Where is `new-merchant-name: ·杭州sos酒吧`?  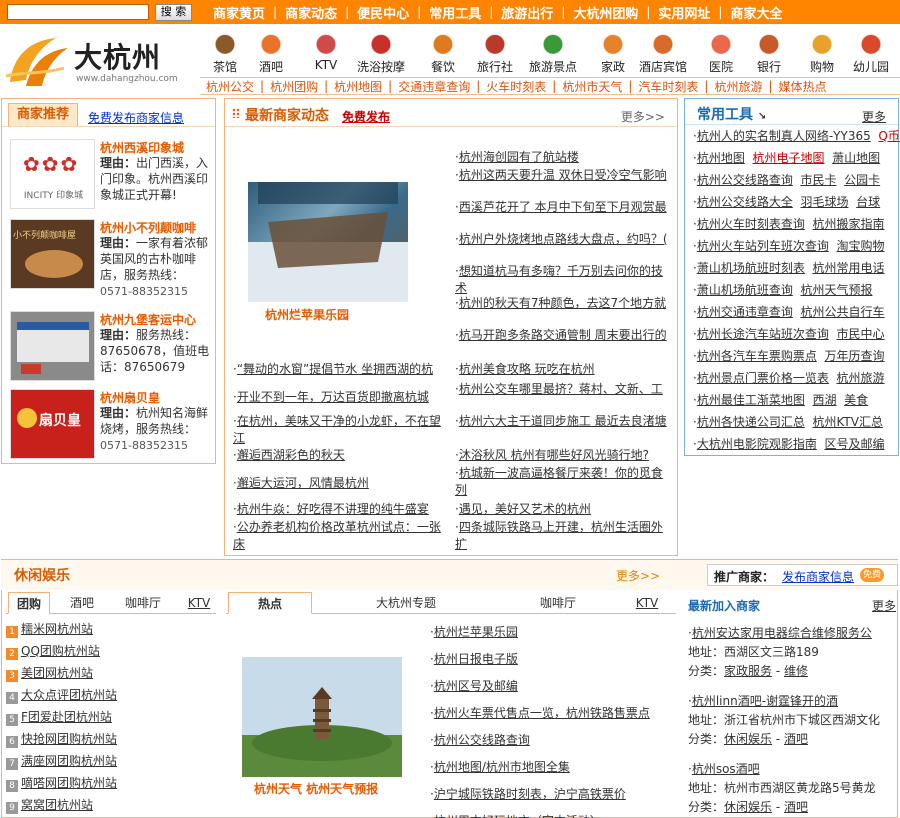
new-merchant-name: ·杭州sos酒吧 is located at coordinates (782, 769).